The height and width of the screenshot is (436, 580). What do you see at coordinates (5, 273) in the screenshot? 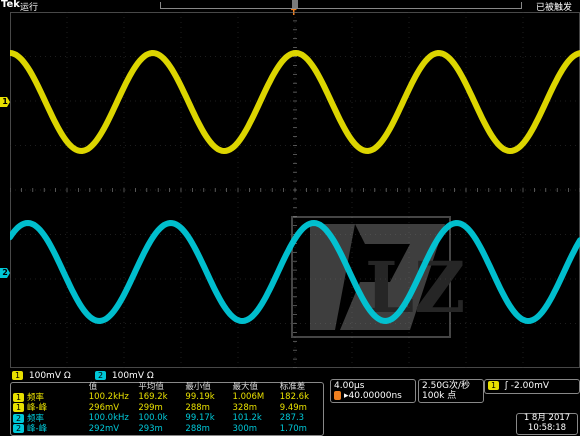
I see `ch2-ground-marker: 2` at bounding box center [5, 273].